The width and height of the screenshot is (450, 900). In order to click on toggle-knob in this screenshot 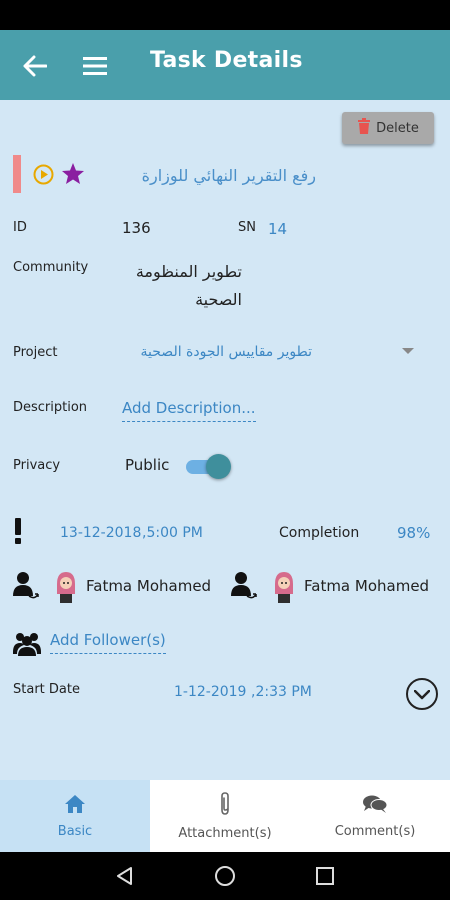, I will do `click(218, 466)`.